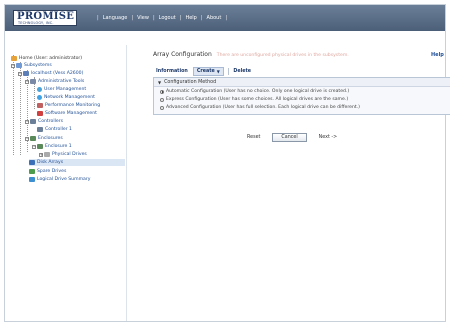 This screenshot has height=328, width=450. Describe the element at coordinates (14, 58) in the screenshot. I see `home-icon` at that location.